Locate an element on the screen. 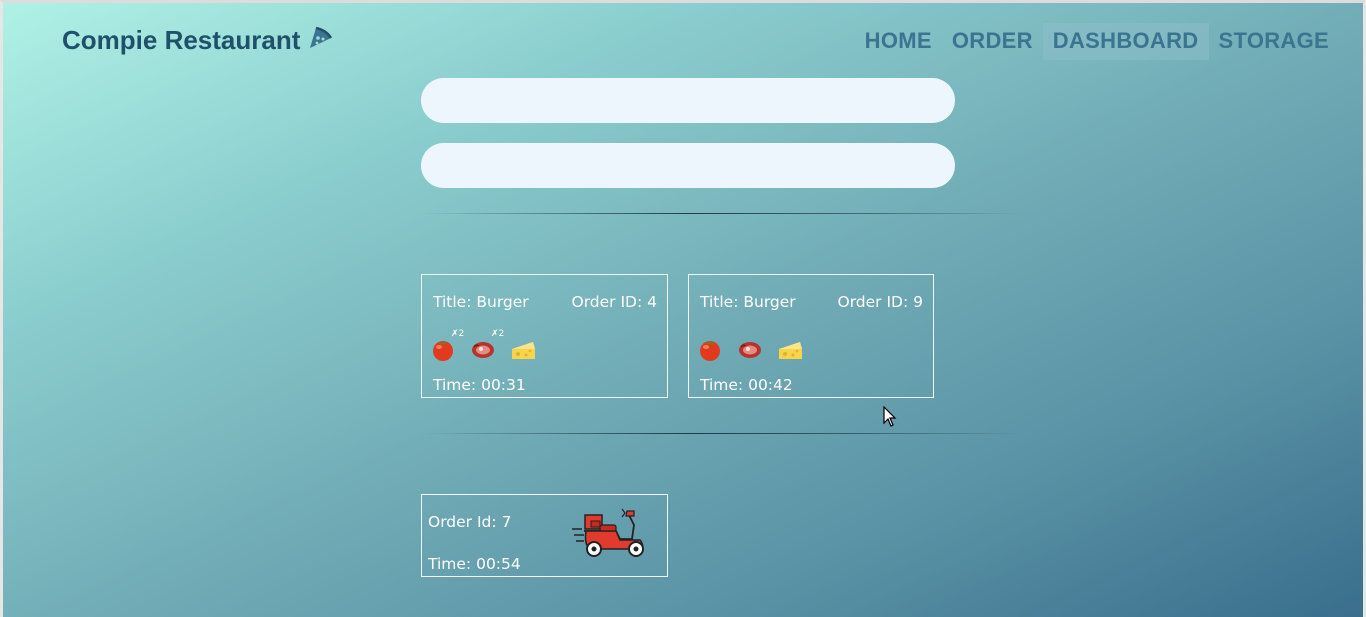  order-id: Order ID: 9 is located at coordinates (880, 302).